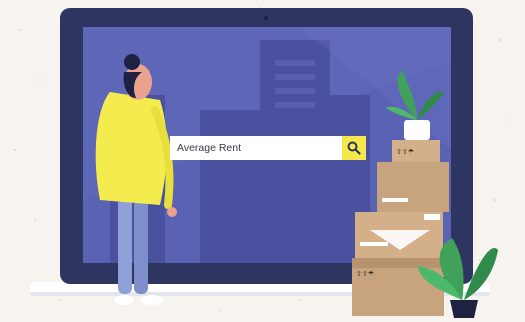 Image resolution: width=525 pixels, height=322 pixels. I want to click on search-button, so click(354, 148).